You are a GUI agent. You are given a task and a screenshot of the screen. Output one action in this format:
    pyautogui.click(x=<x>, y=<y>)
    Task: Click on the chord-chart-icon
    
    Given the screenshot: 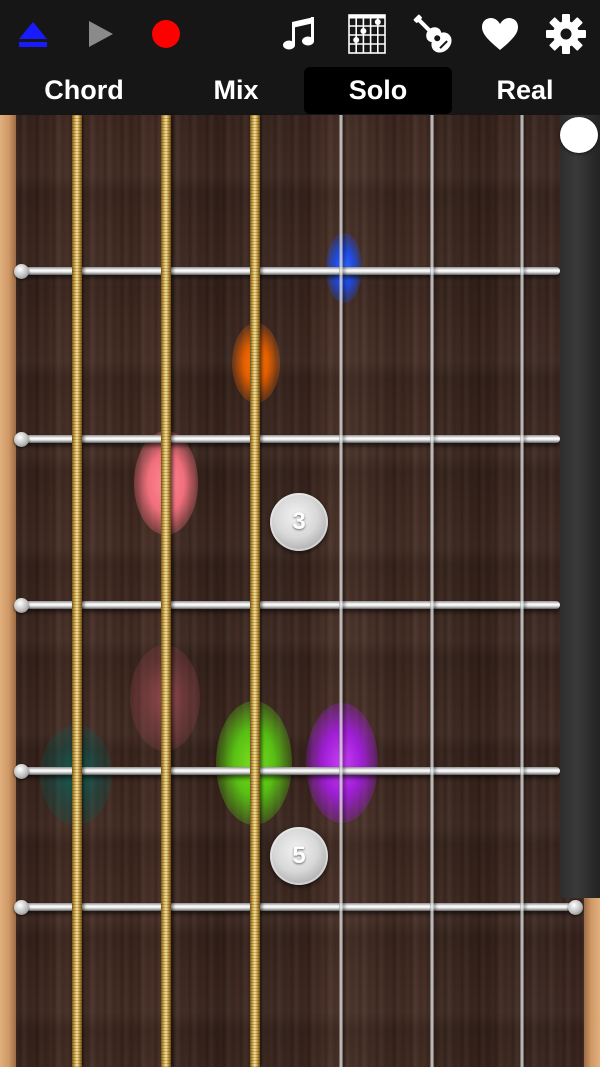 What is the action you would take?
    pyautogui.click(x=367, y=34)
    